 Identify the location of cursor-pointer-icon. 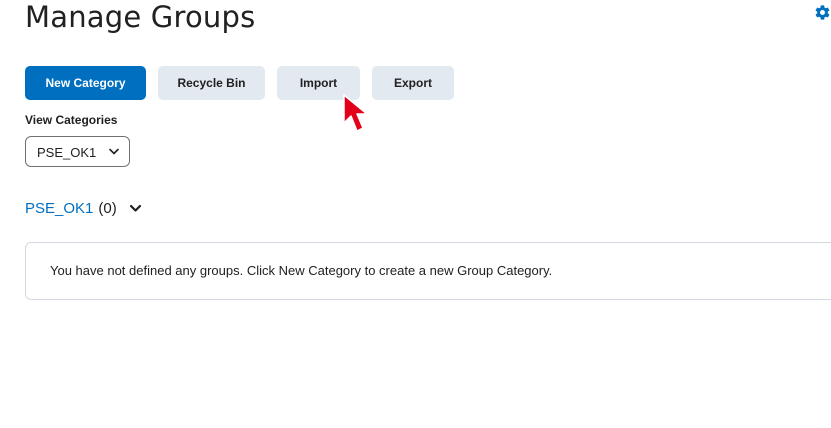
(355, 113).